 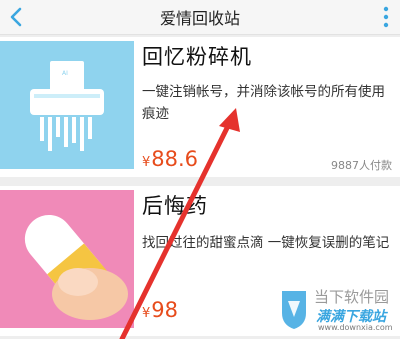 I want to click on top-bar: 爱情回收站, so click(x=200, y=17).